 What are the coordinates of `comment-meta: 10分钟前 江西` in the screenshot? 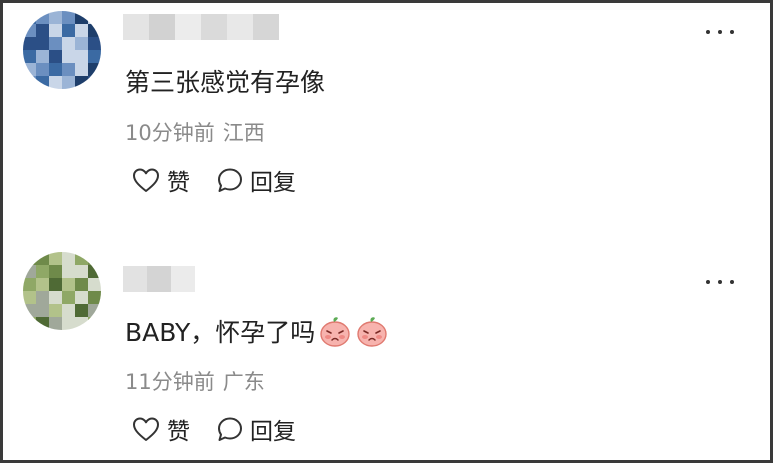 It's located at (195, 132).